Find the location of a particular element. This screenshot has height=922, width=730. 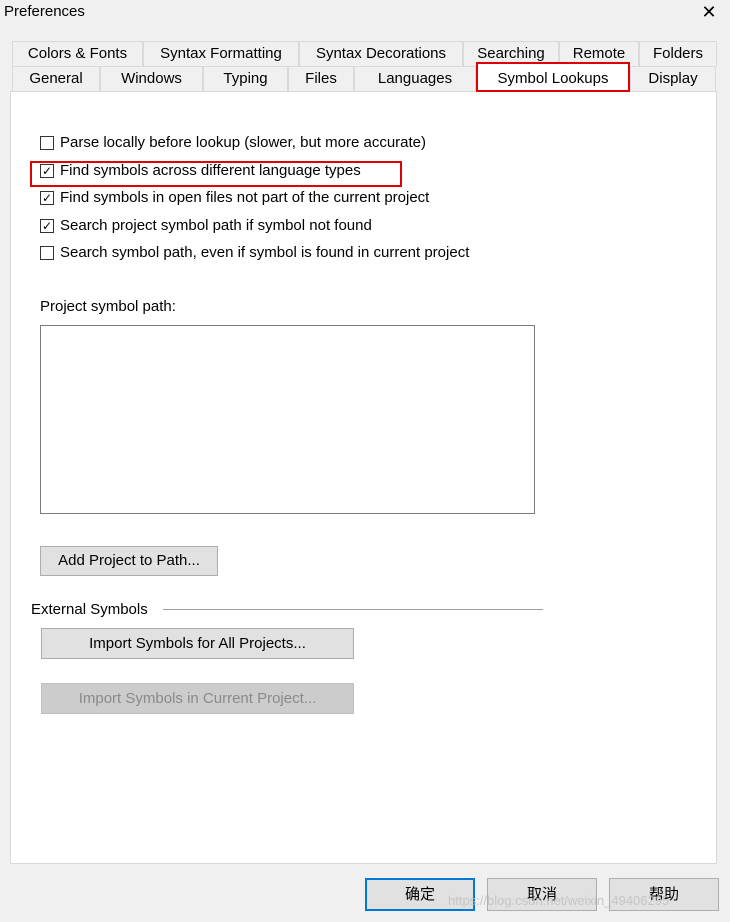

tab-languages: Languages is located at coordinates (415, 78).